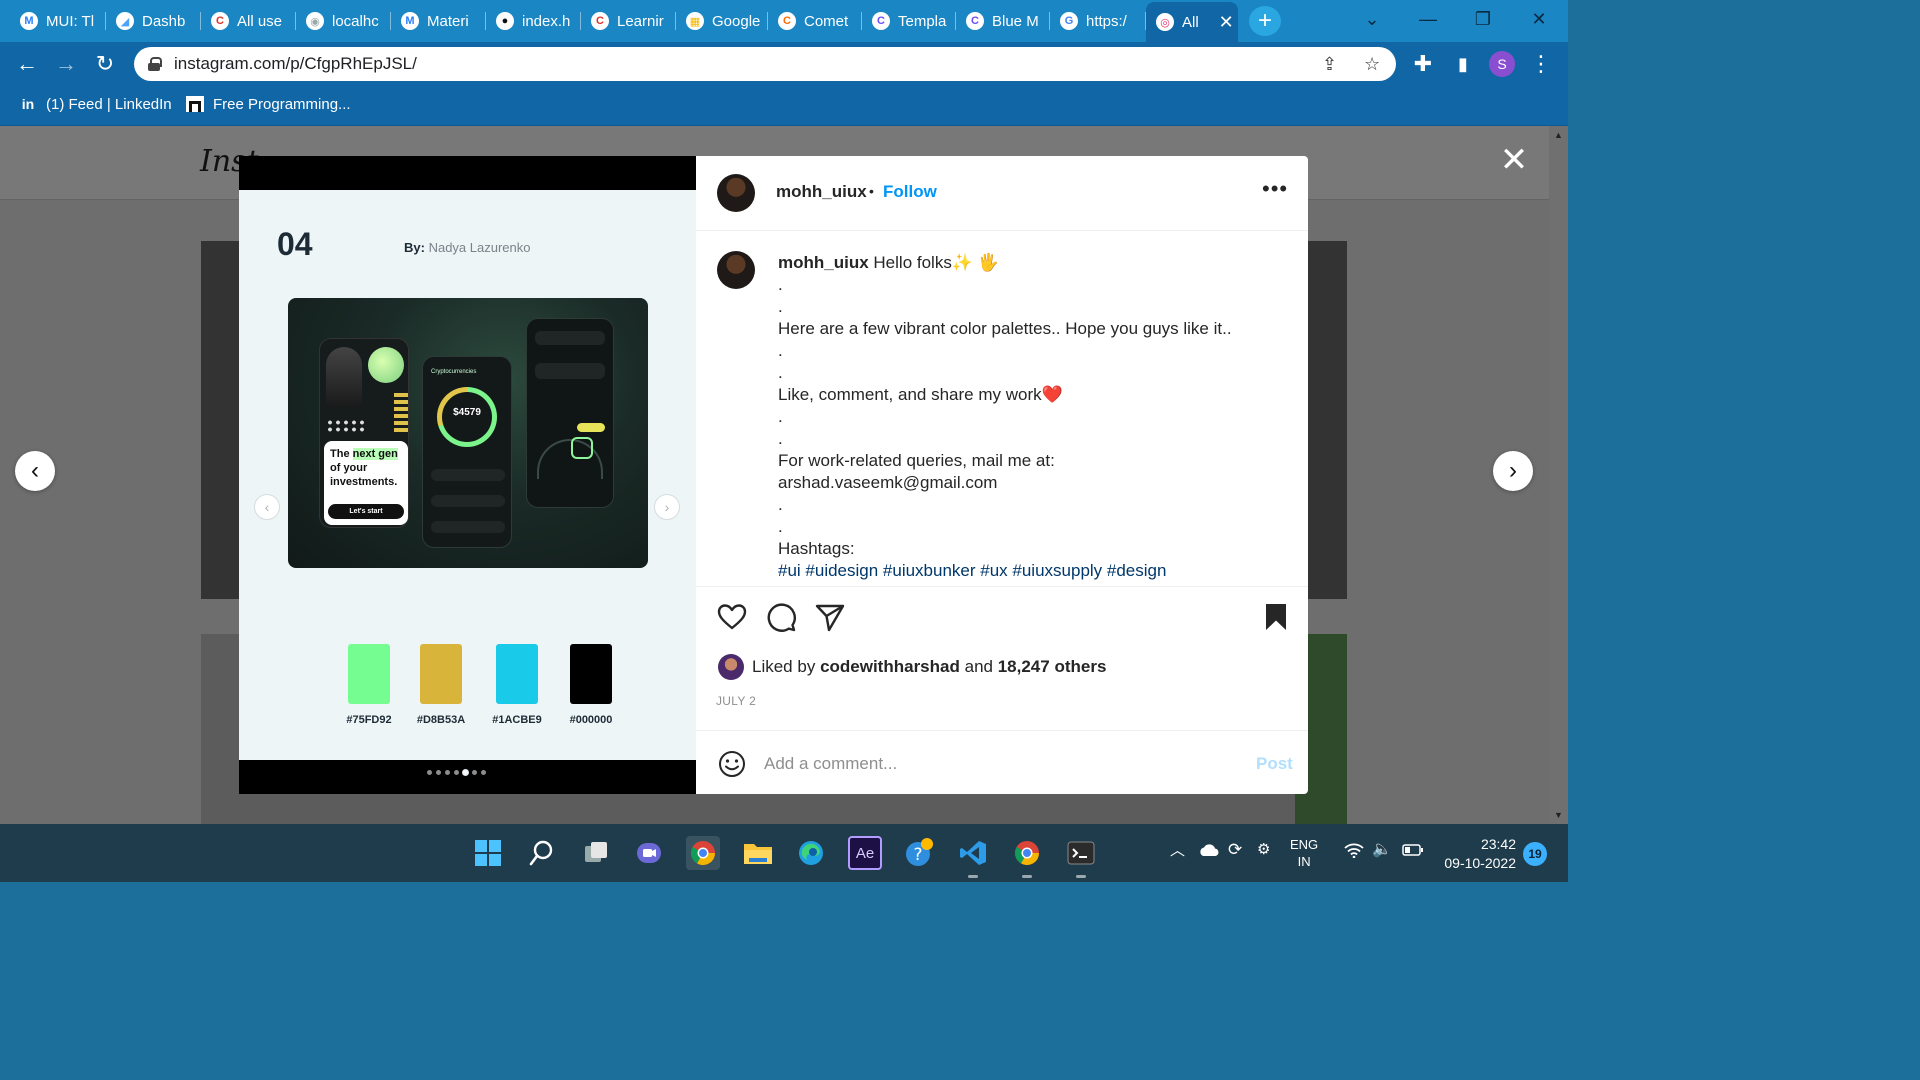  Describe the element at coordinates (591, 685) in the screenshot. I see `color-swatch: #000000` at that location.